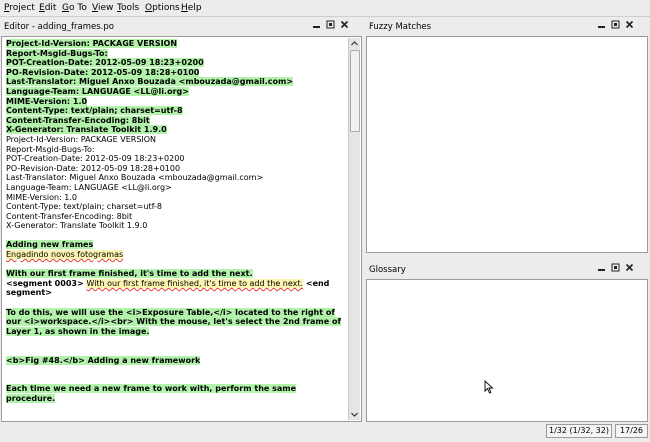 Image resolution: width=650 pixels, height=442 pixels. I want to click on menu-tools: Tools, so click(128, 8).